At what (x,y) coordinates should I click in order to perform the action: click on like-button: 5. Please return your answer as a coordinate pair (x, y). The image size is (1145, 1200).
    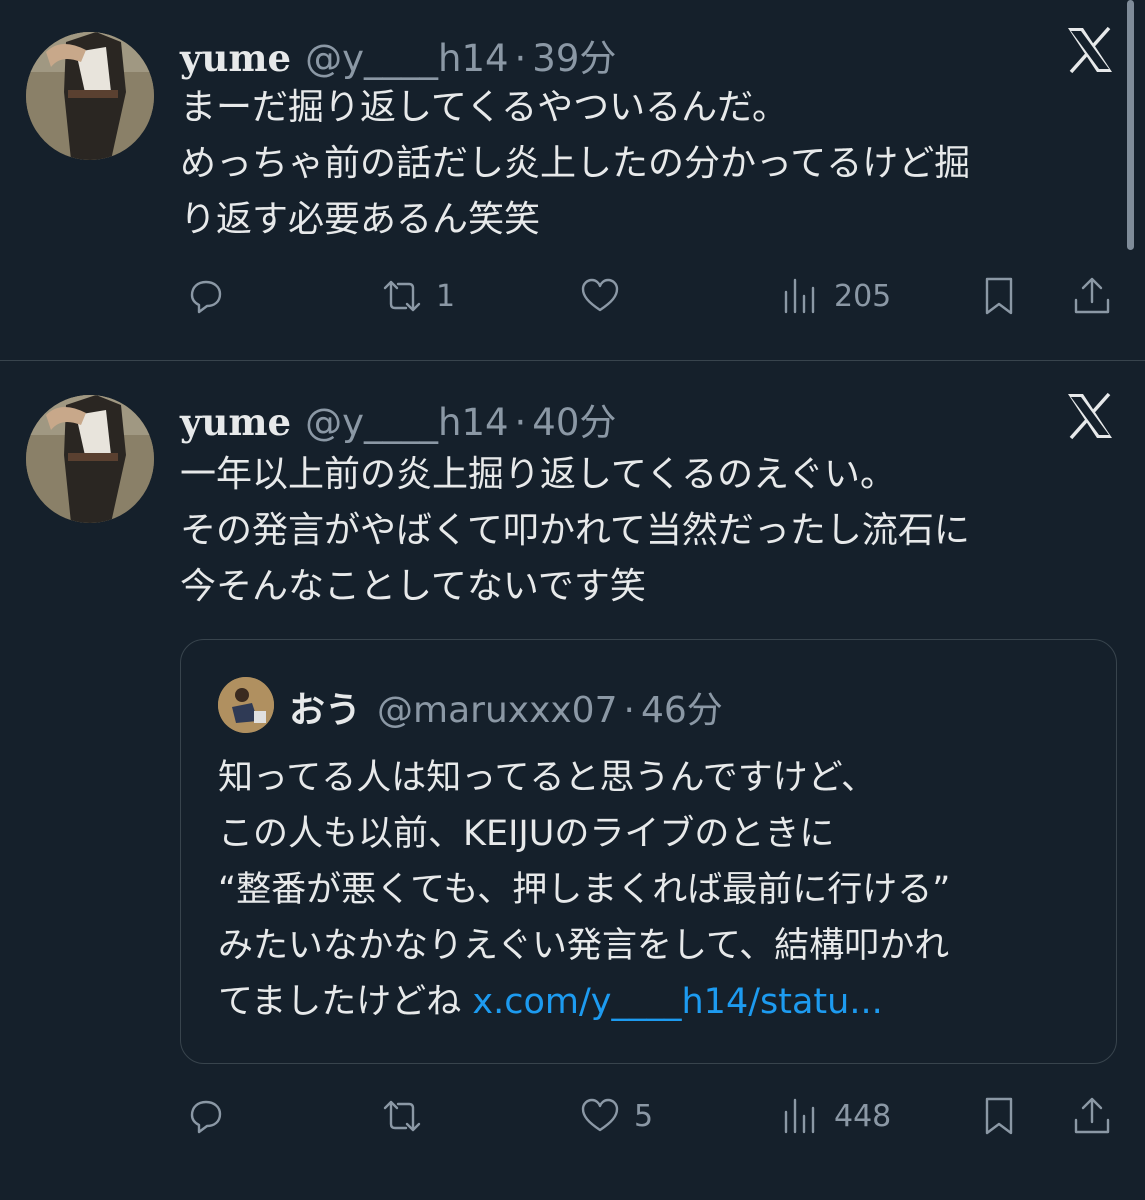
    Looking at the image, I should click on (615, 1116).